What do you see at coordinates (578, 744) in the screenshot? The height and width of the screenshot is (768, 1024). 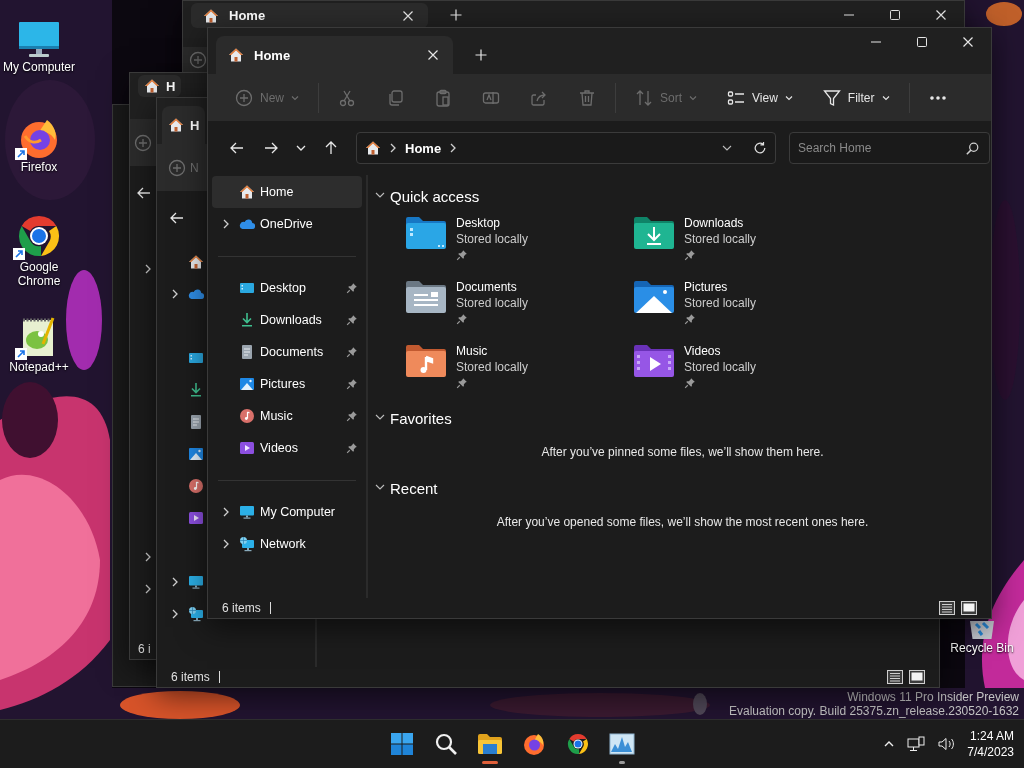 I see `chrome-icon` at bounding box center [578, 744].